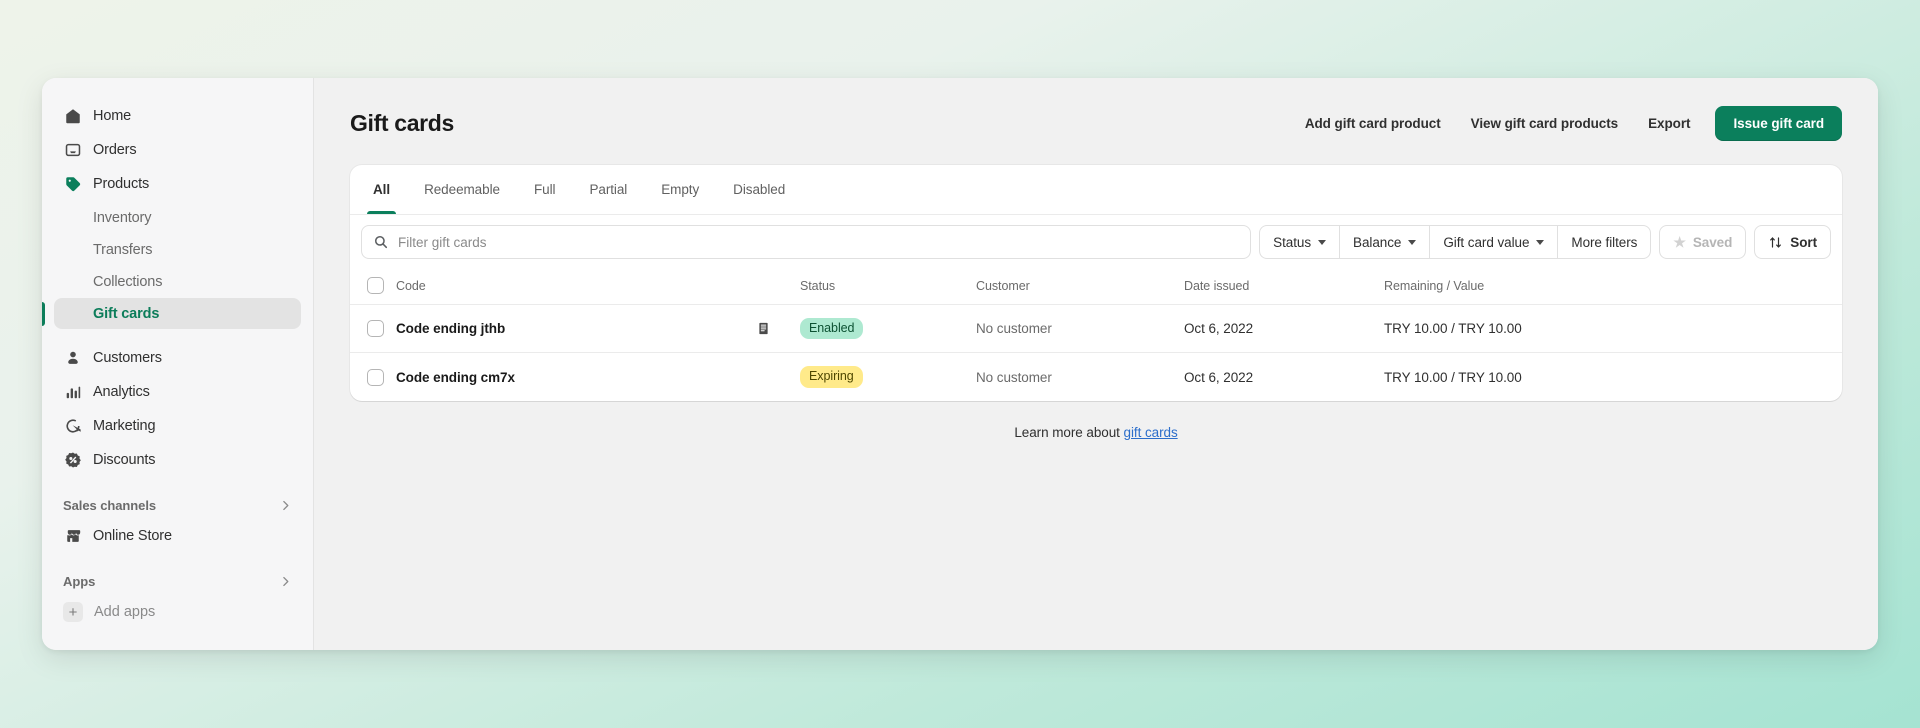 This screenshot has height=728, width=1920. Describe the element at coordinates (72, 392) in the screenshot. I see `analytics-bars-icon` at that location.